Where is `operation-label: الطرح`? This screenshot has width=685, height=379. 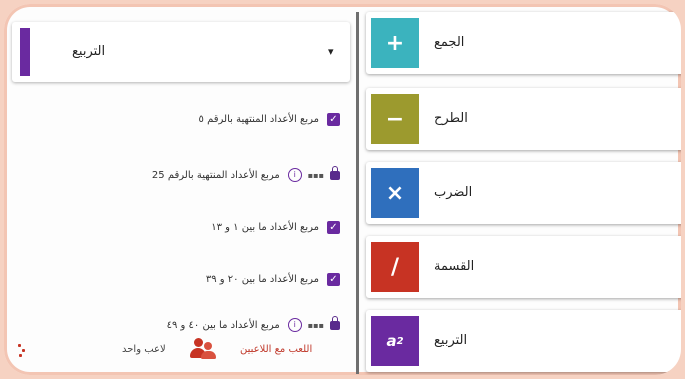
operation-label: الطرح is located at coordinates (451, 118).